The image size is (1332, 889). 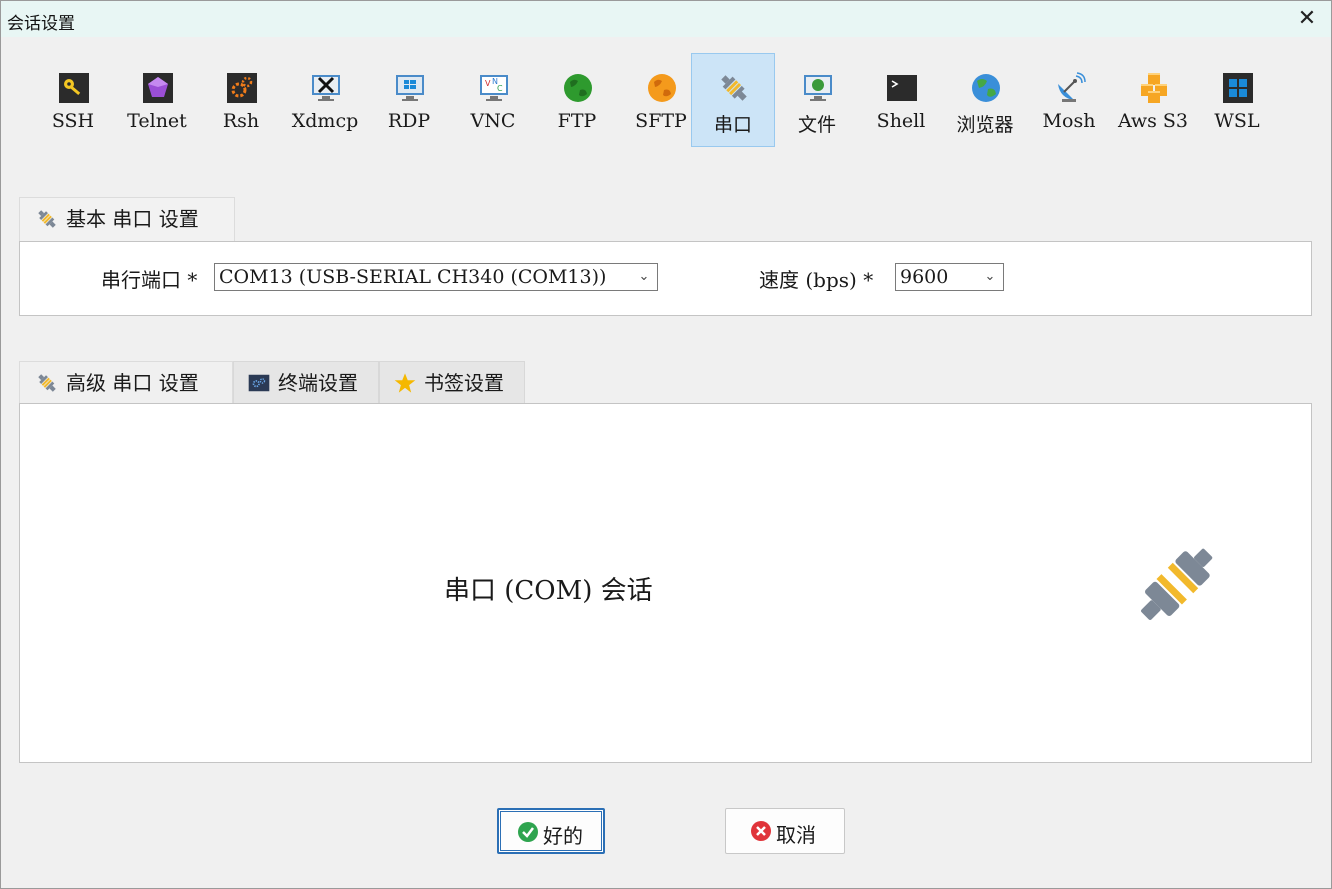 I want to click on check-circle-icon, so click(x=528, y=832).